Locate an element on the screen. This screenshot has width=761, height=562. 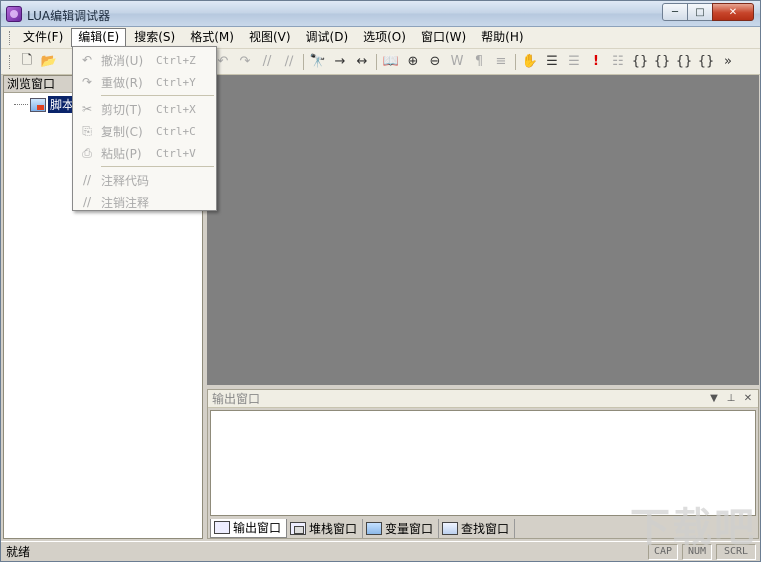
toolbar-grip is located at coordinates (10, 61).